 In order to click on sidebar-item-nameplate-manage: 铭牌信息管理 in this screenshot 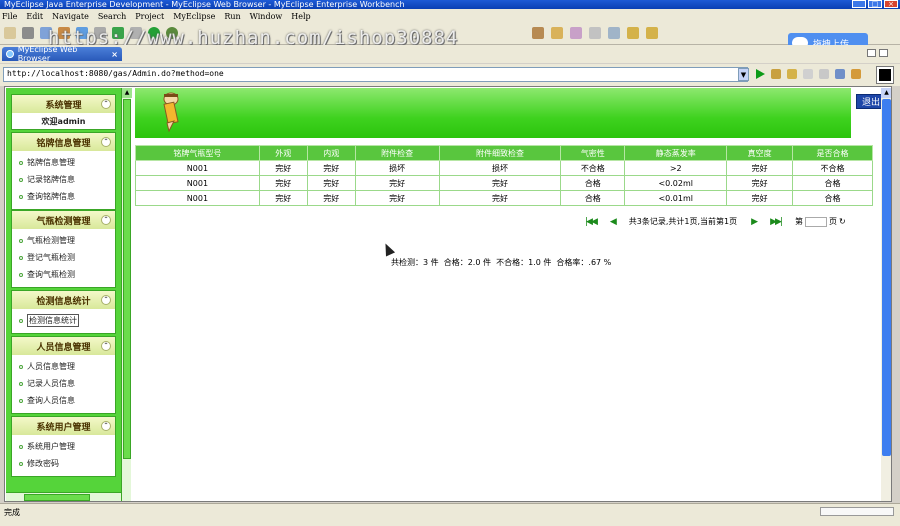, I will do `click(63, 162)`.